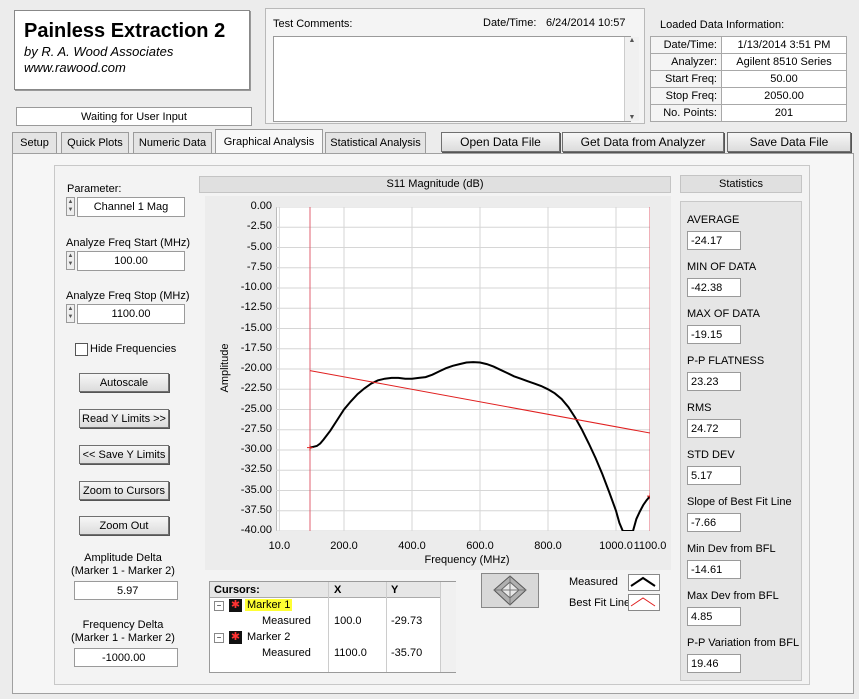 This screenshot has width=859, height=699. What do you see at coordinates (784, 113) in the screenshot?
I see `info-value: 201` at bounding box center [784, 113].